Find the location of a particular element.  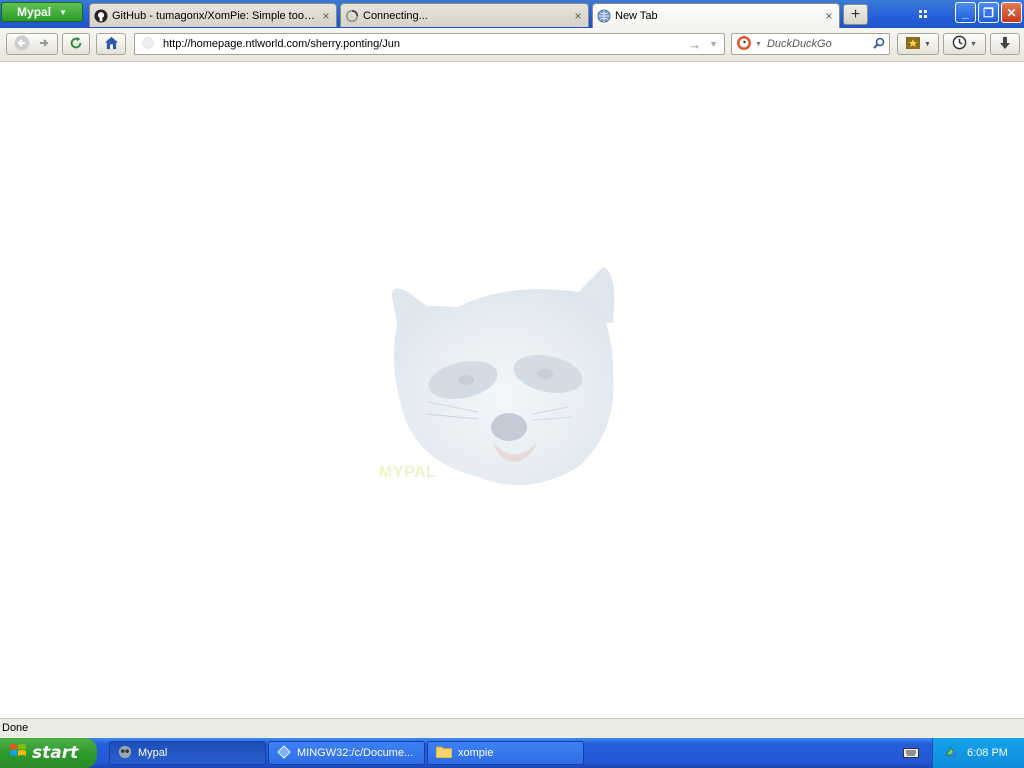

tab-list-icon is located at coordinates (923, 14).